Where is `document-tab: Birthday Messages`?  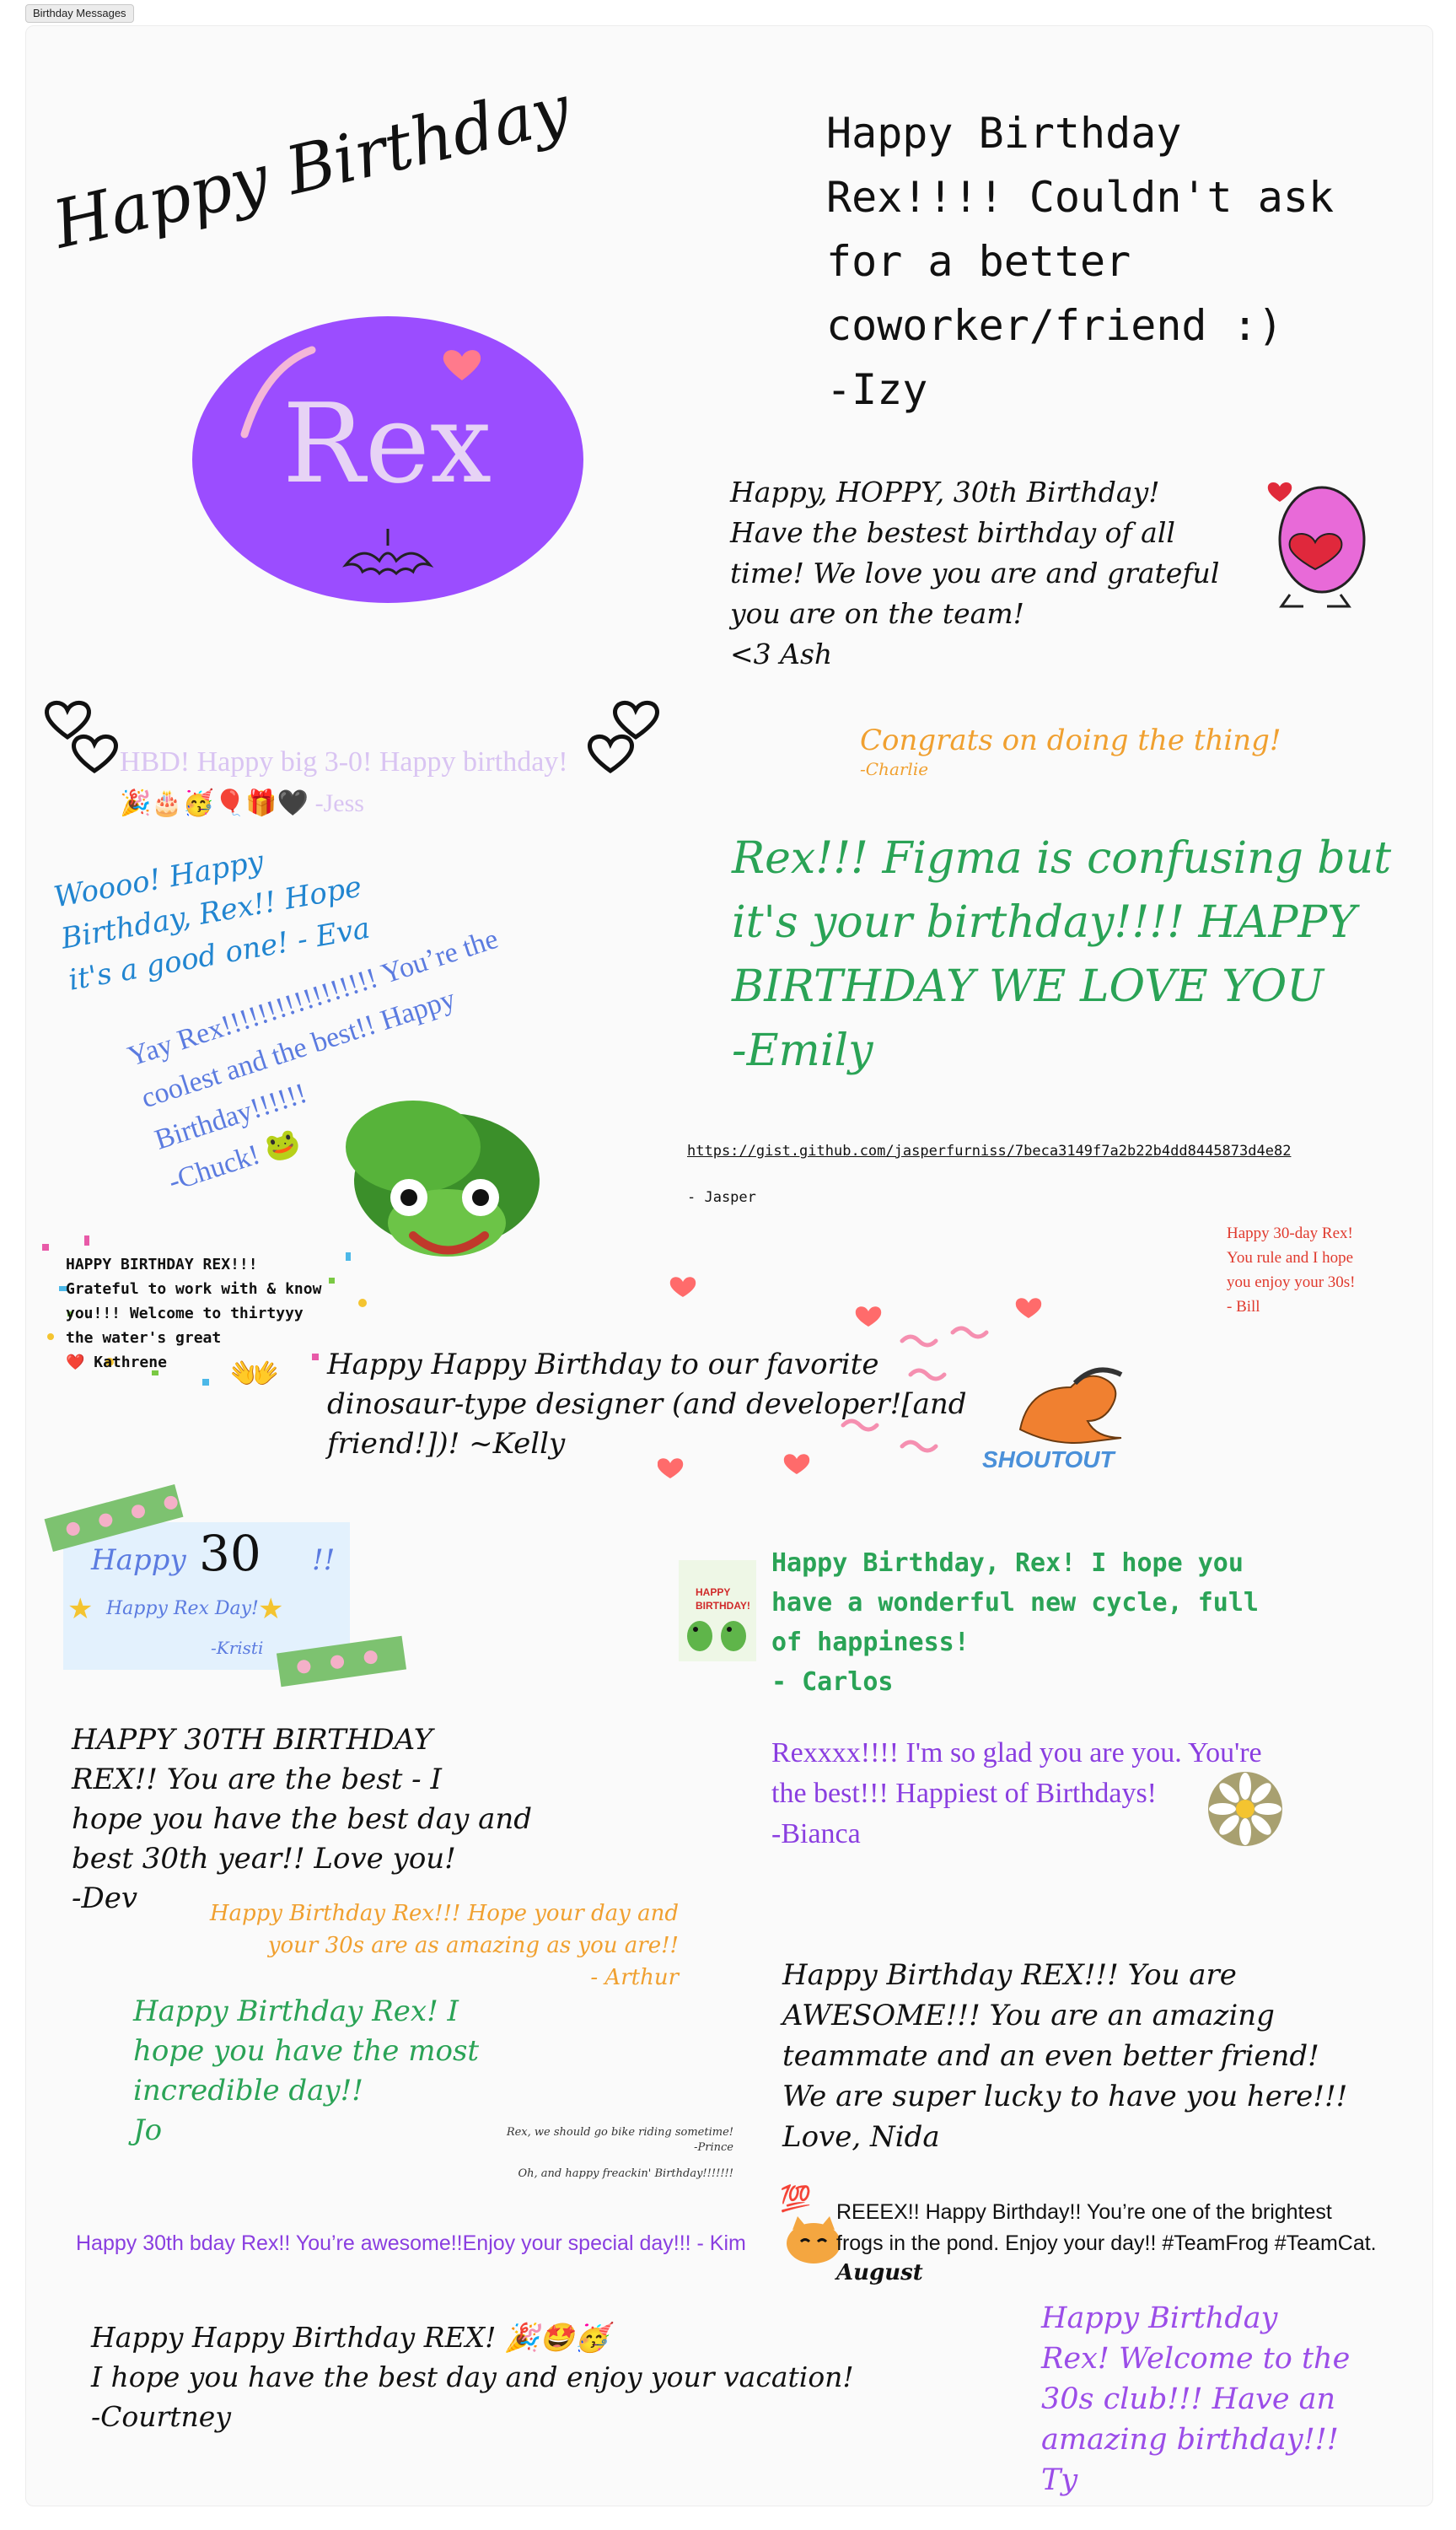 document-tab: Birthday Messages is located at coordinates (79, 14).